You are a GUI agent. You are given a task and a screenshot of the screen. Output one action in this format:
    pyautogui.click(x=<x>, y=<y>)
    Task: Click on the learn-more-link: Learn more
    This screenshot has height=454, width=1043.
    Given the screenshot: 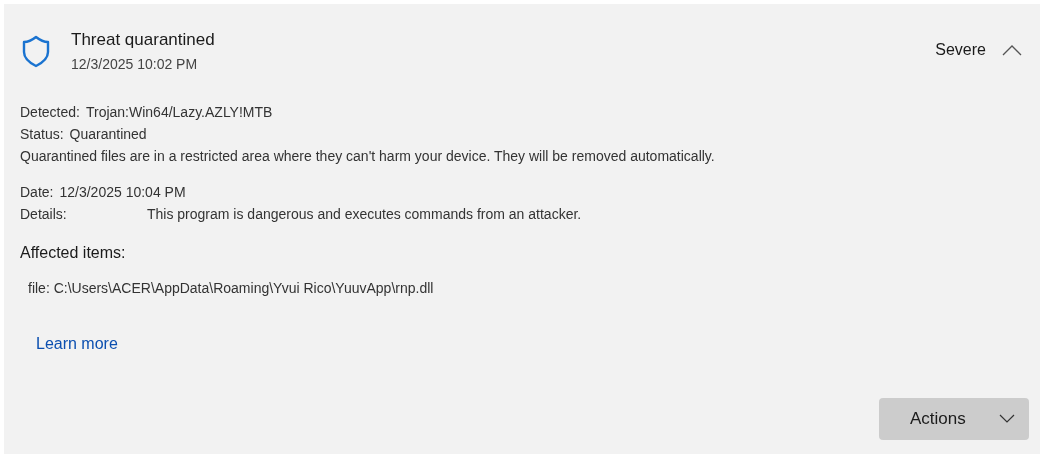 What is the action you would take?
    pyautogui.click(x=77, y=344)
    